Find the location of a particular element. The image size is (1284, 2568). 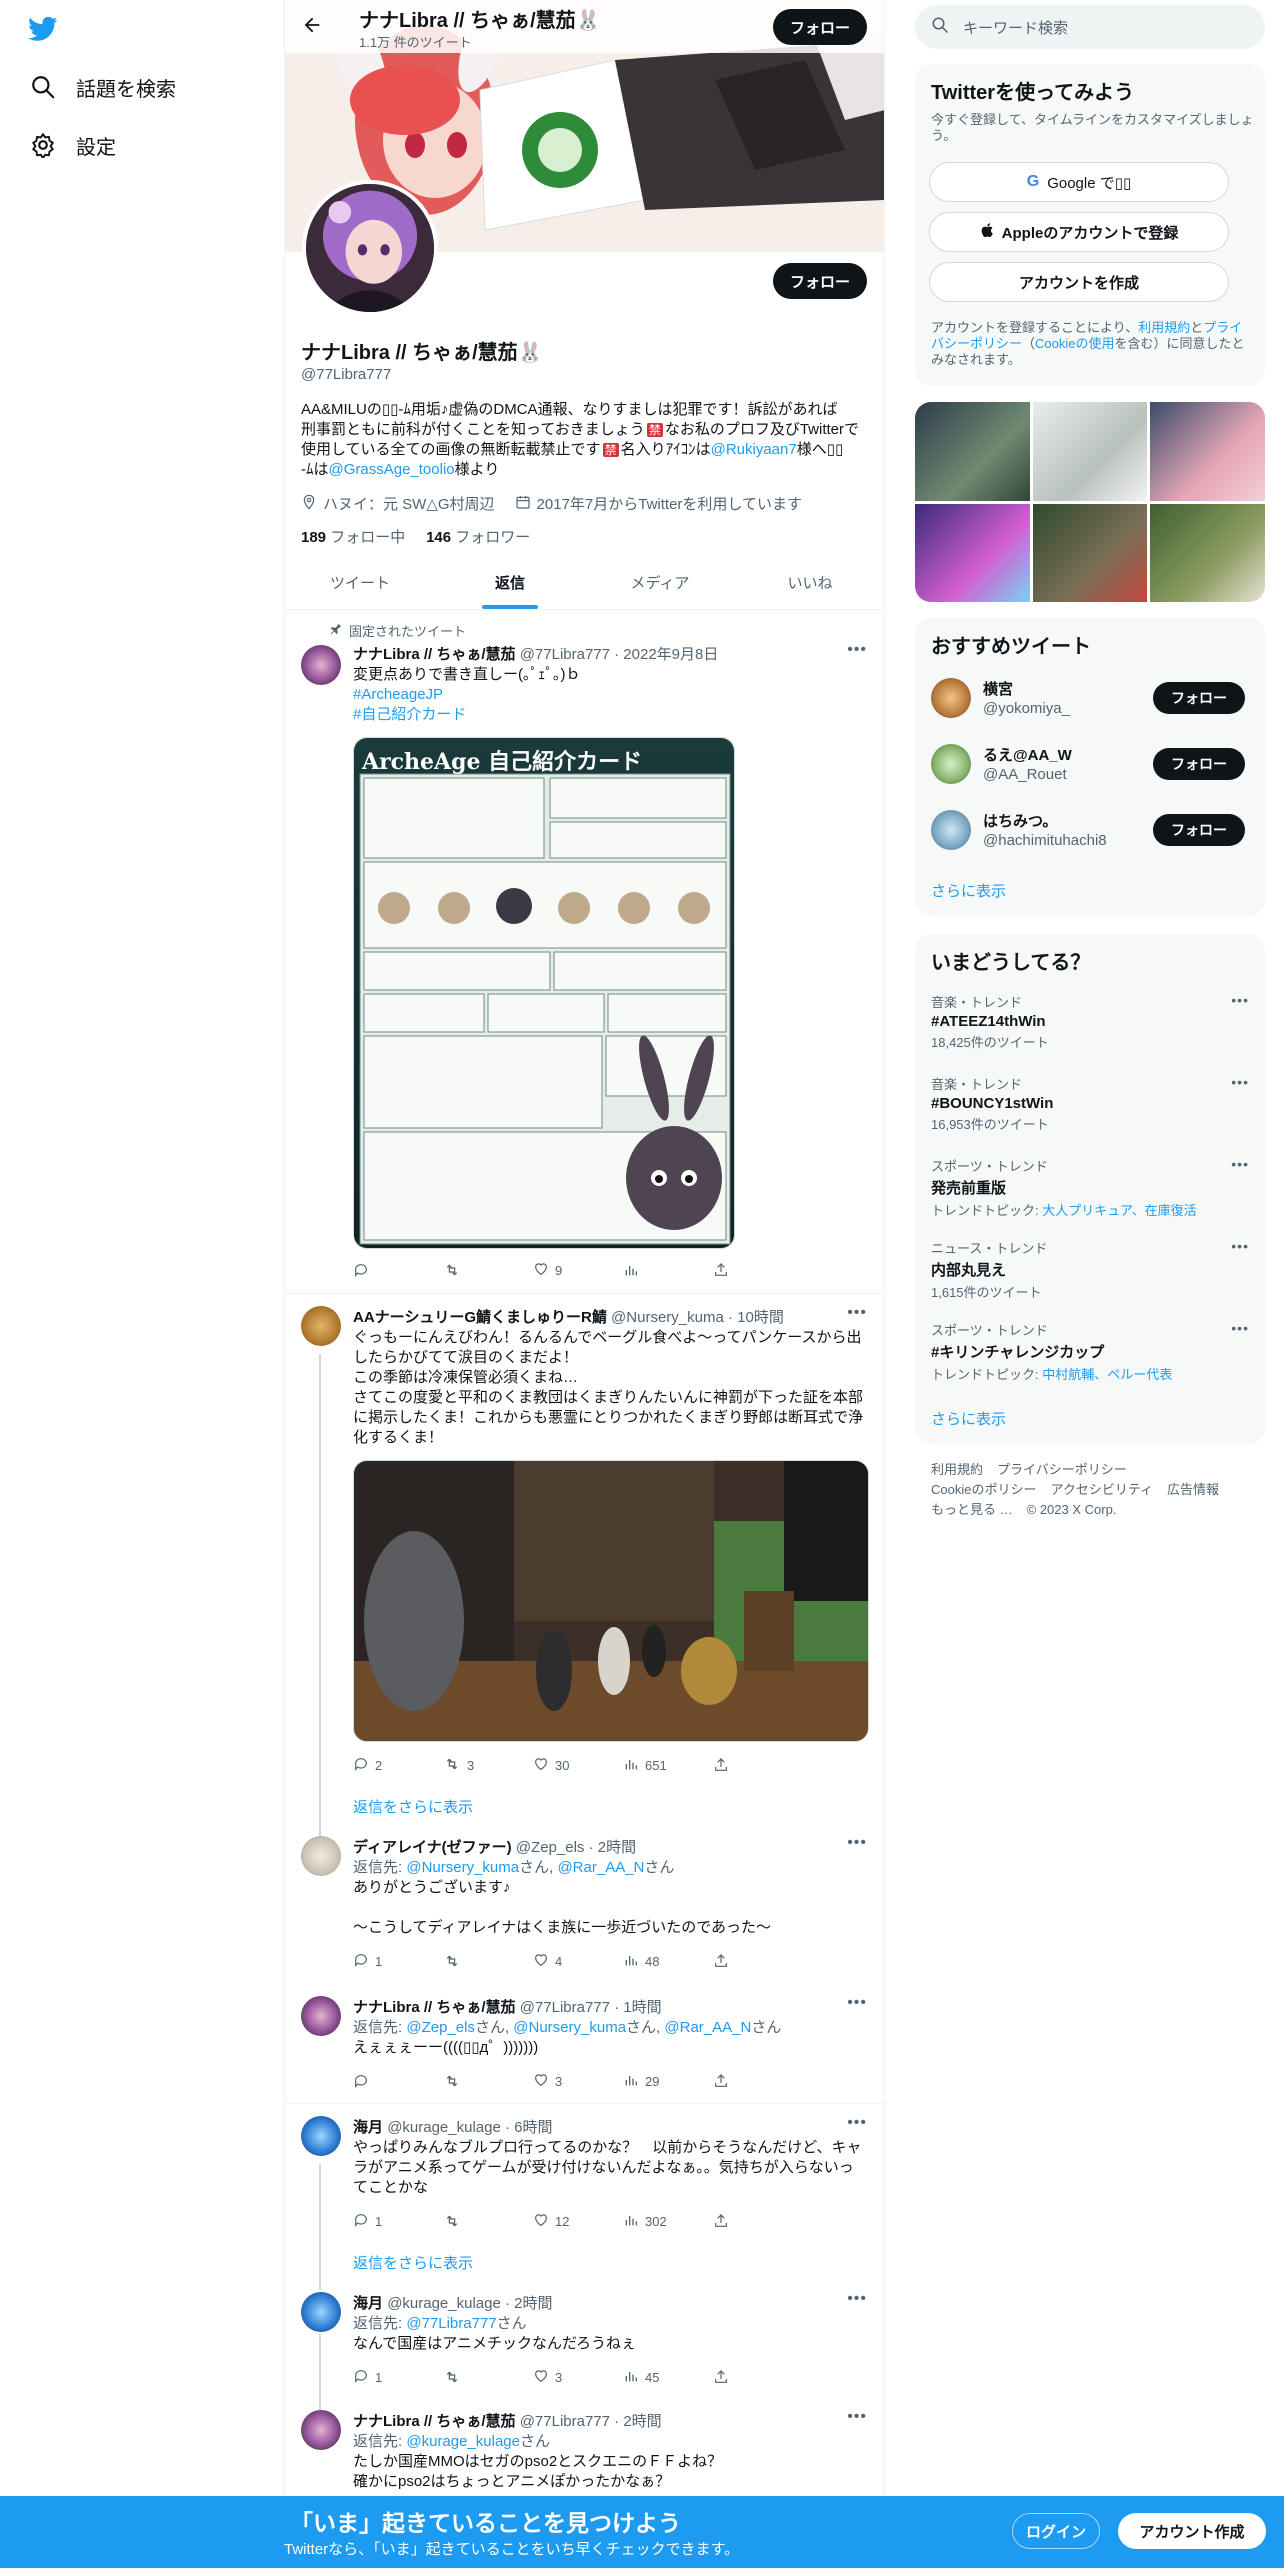

recommended-user: 横宮 @yokomiya_ フォロー is located at coordinates (1096, 698).